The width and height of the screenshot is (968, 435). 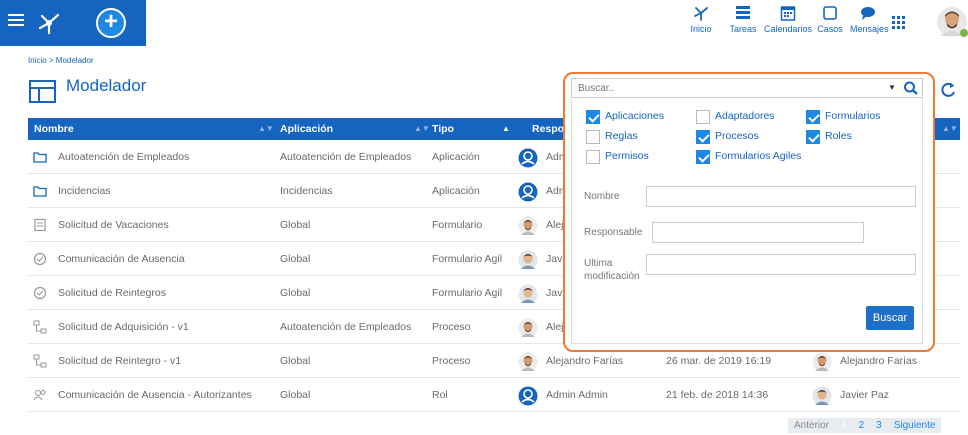 What do you see at coordinates (830, 24) in the screenshot?
I see `nav-casos: Casos` at bounding box center [830, 24].